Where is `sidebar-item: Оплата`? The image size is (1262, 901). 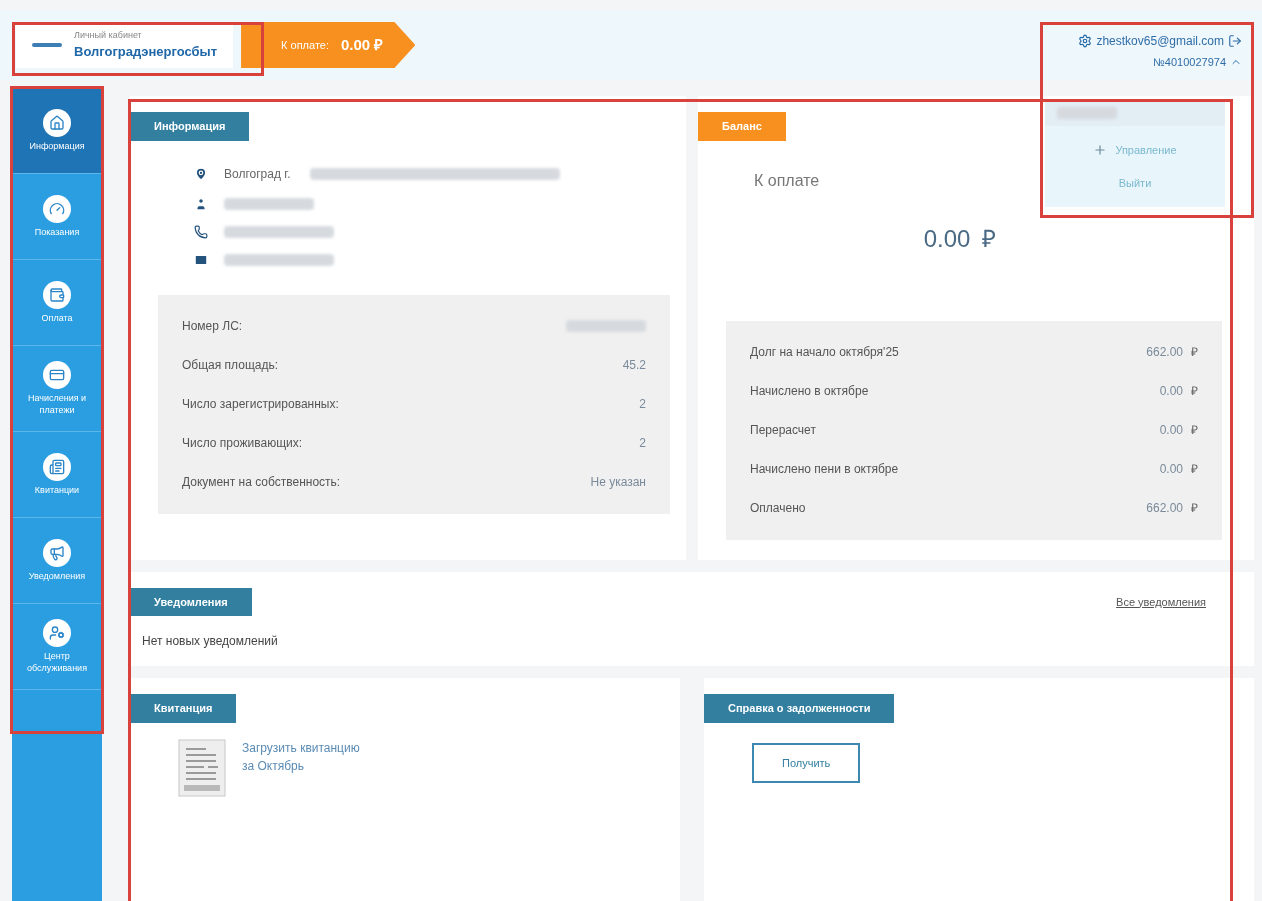
sidebar-item: Оплата is located at coordinates (57, 303).